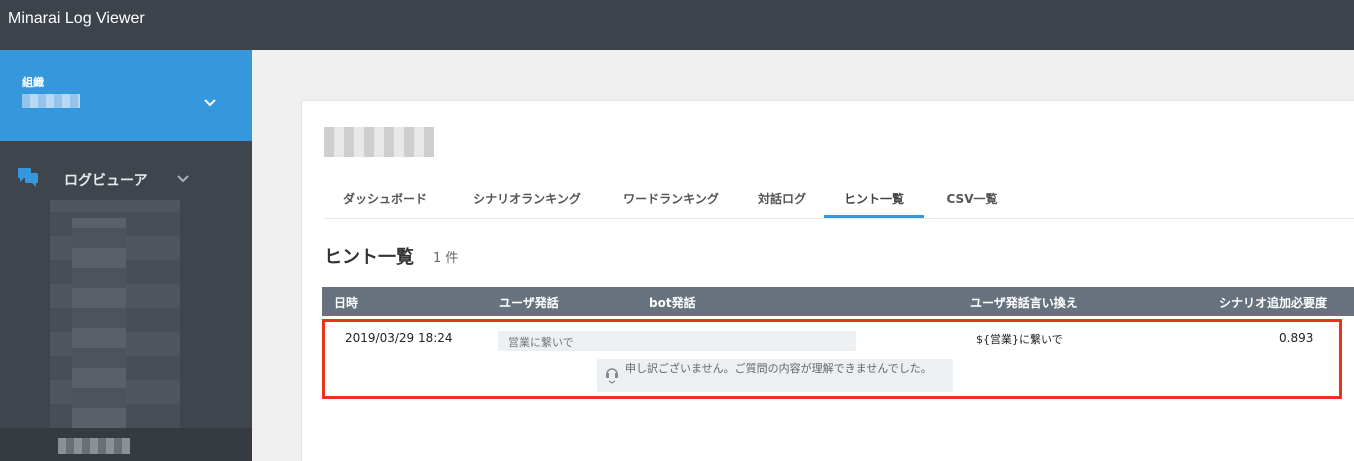 The height and width of the screenshot is (461, 1354). Describe the element at coordinates (399, 338) in the screenshot. I see `cell-date: 2019/03/29 18:24` at that location.